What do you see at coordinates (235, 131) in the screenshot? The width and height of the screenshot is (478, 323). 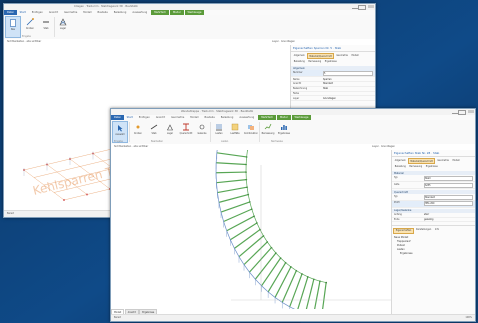 I see `ribbon-loadcase-button: Lastfälle` at bounding box center [235, 131].